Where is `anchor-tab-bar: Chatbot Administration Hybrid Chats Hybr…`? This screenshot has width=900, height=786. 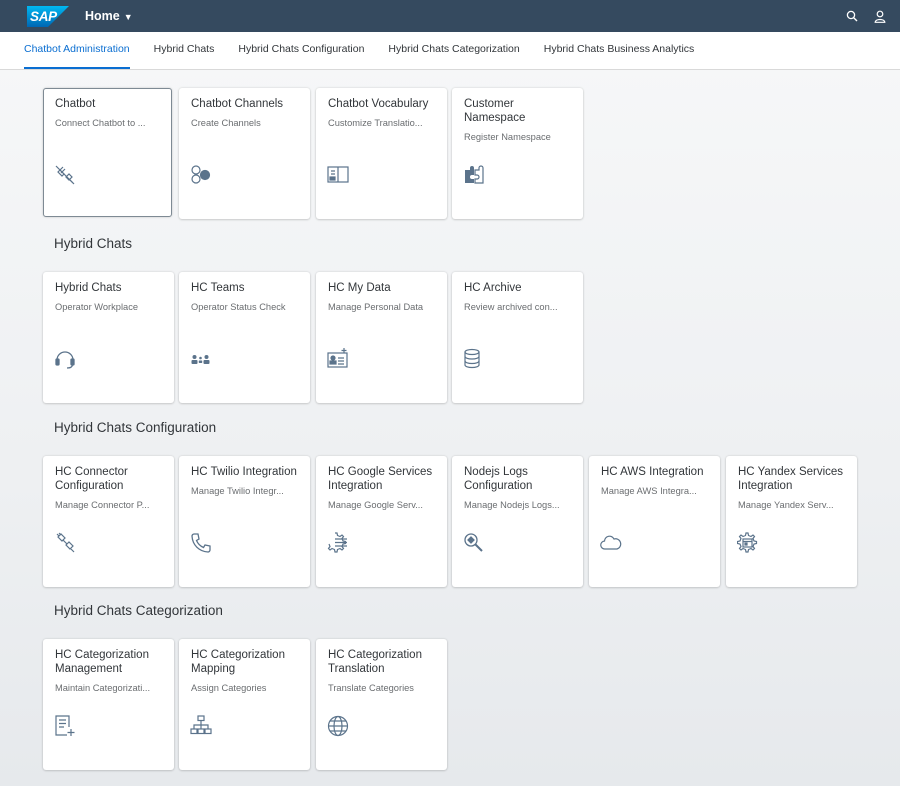 anchor-tab-bar: Chatbot Administration Hybrid Chats Hybr… is located at coordinates (450, 51).